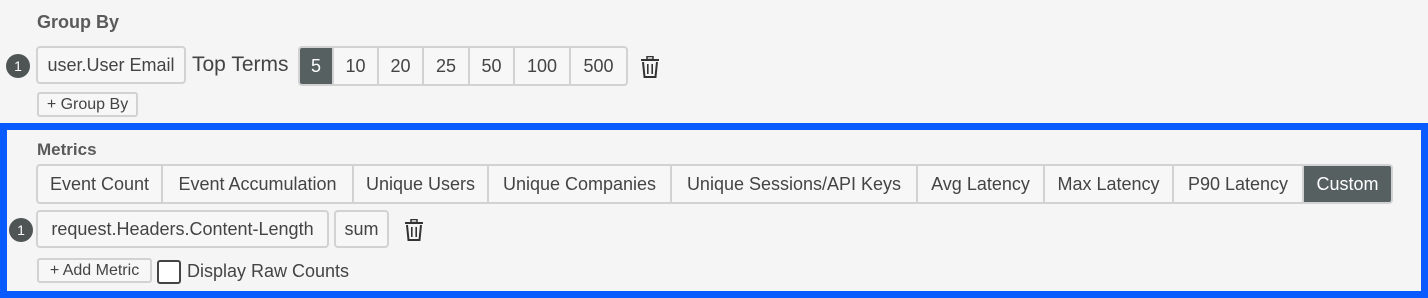 The image size is (1428, 298). What do you see at coordinates (67, 149) in the screenshot?
I see `metrics-heading: Metrics` at bounding box center [67, 149].